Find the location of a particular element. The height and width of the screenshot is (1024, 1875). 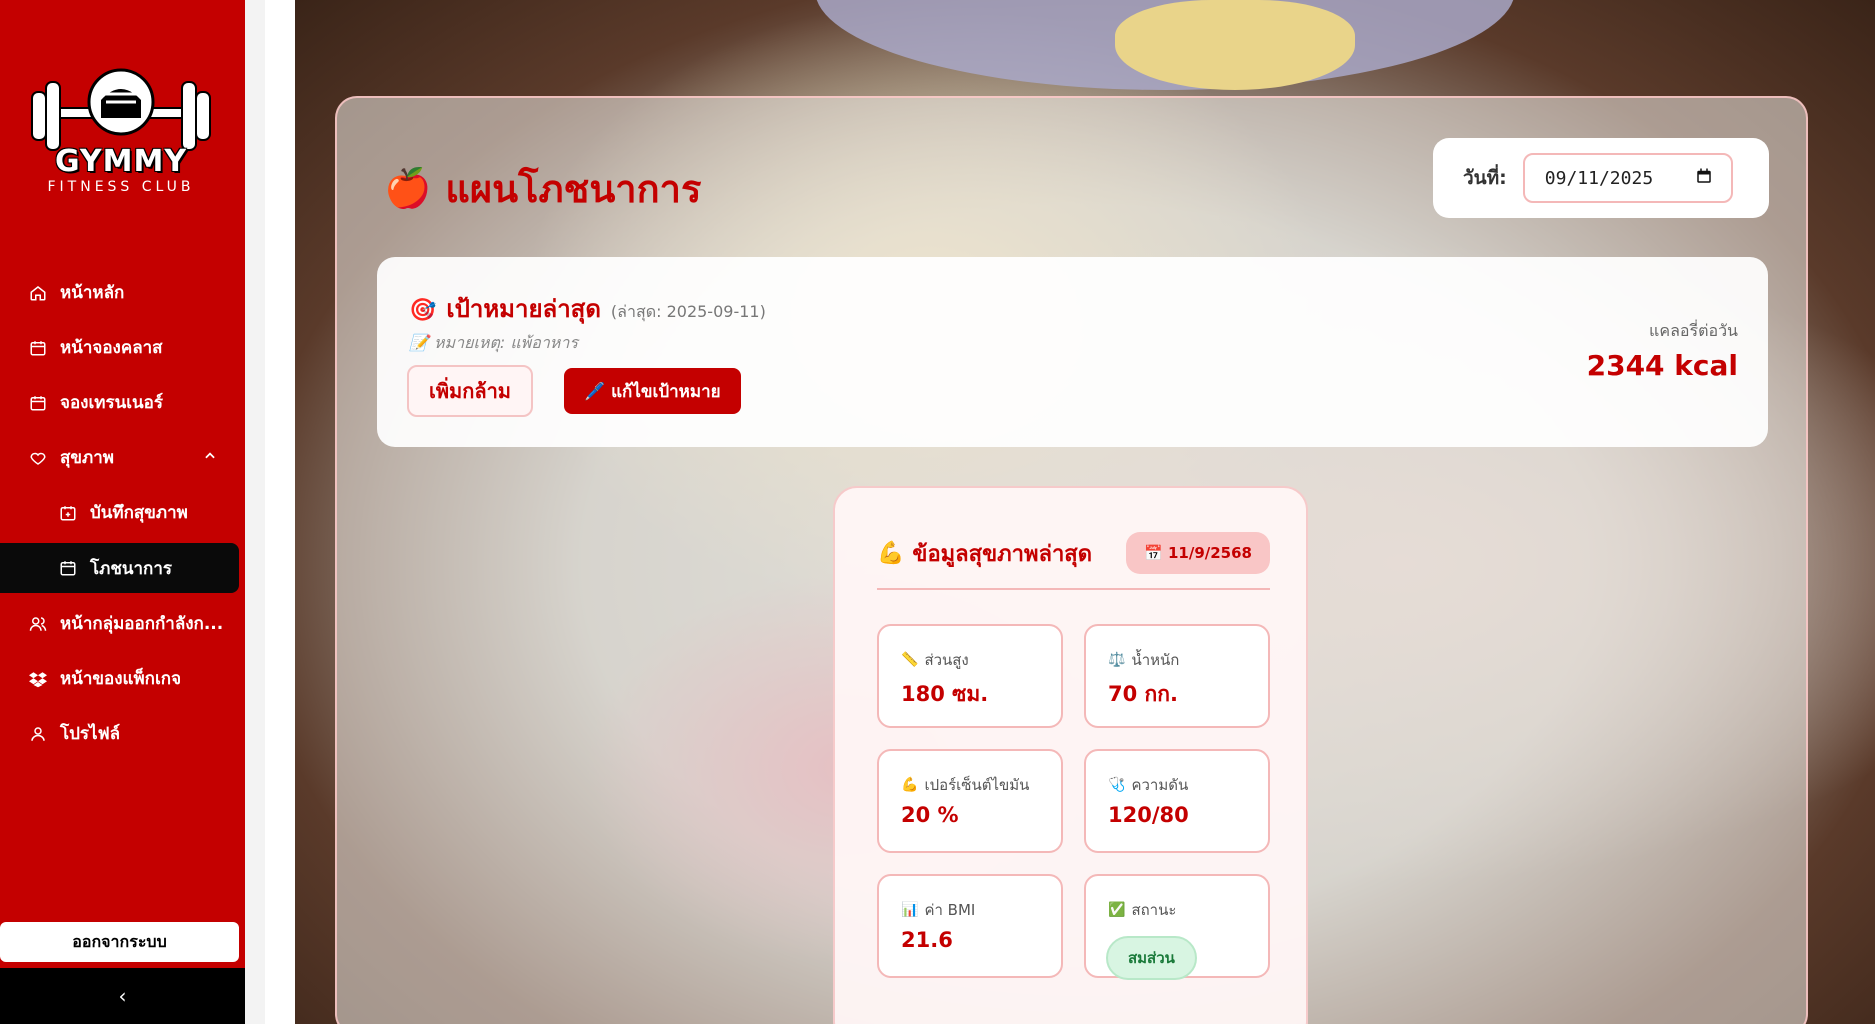

sidebar-item-nutrition: โภชนาการ is located at coordinates (119, 568).